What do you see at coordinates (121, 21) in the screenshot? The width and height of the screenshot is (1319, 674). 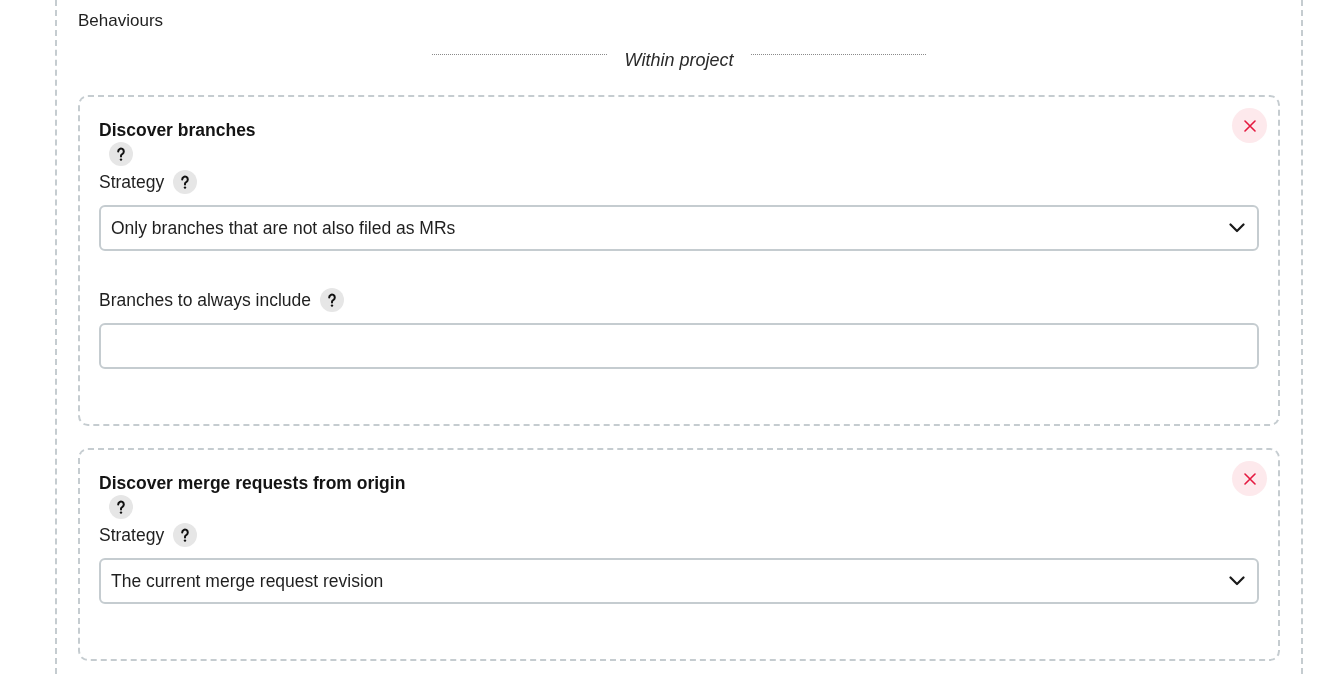 I see `section-title: Behaviours` at bounding box center [121, 21].